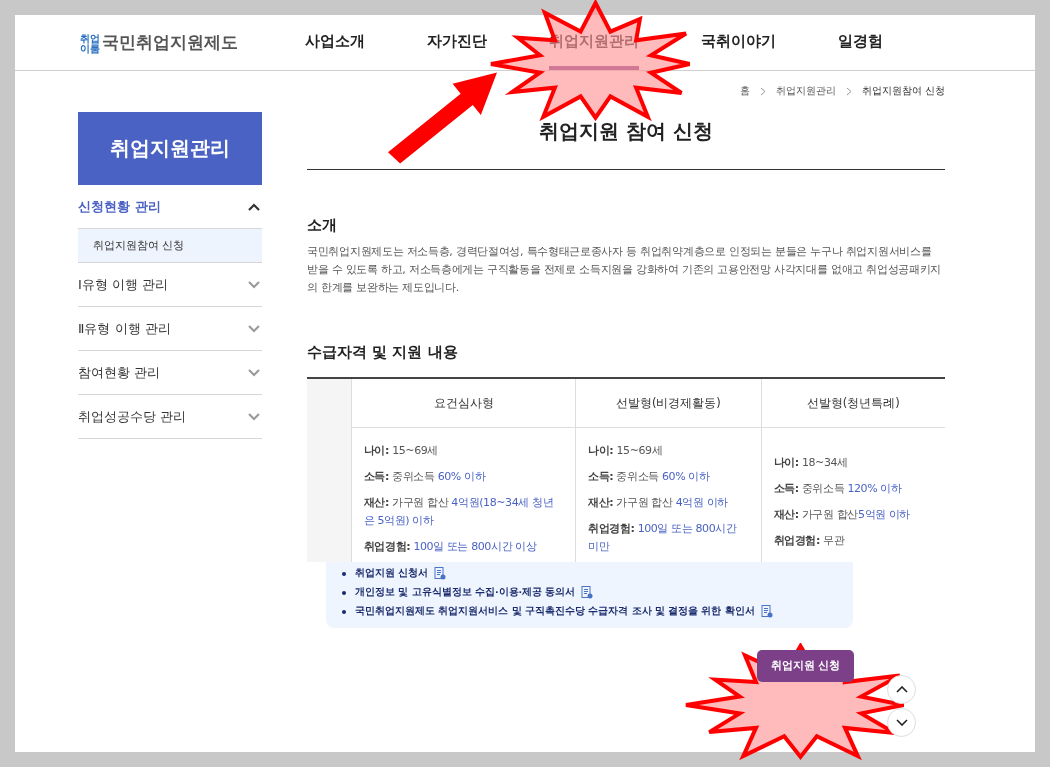 This screenshot has width=1050, height=767. Describe the element at coordinates (860, 42) in the screenshot. I see `nav-tab: 일경험` at that location.